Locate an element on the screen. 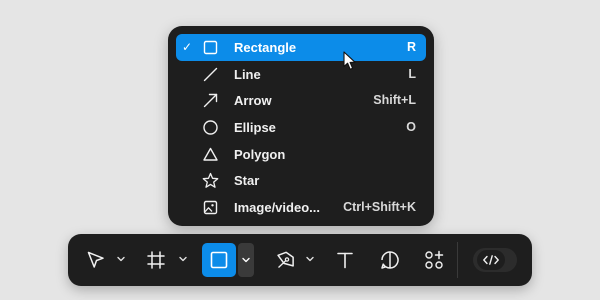  actions-tool-button is located at coordinates (434, 260).